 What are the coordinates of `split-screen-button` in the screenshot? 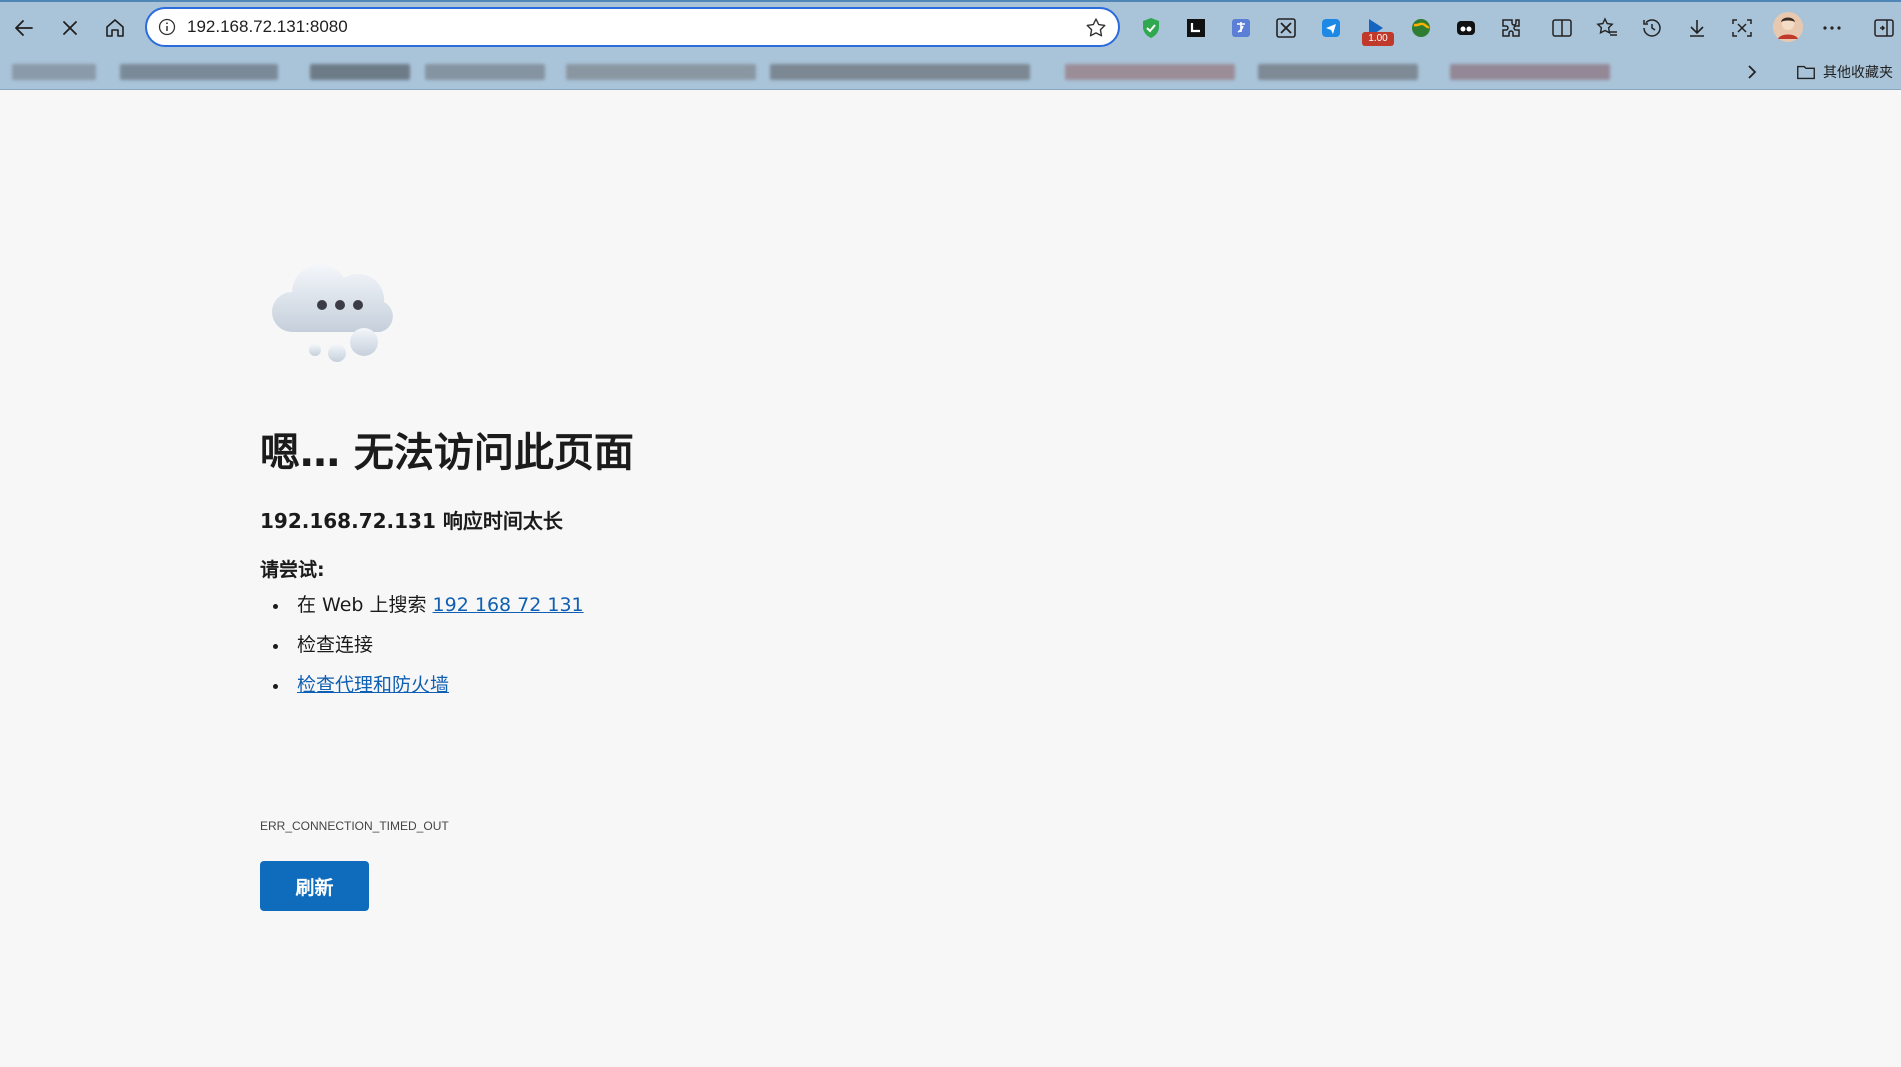 It's located at (1562, 28).